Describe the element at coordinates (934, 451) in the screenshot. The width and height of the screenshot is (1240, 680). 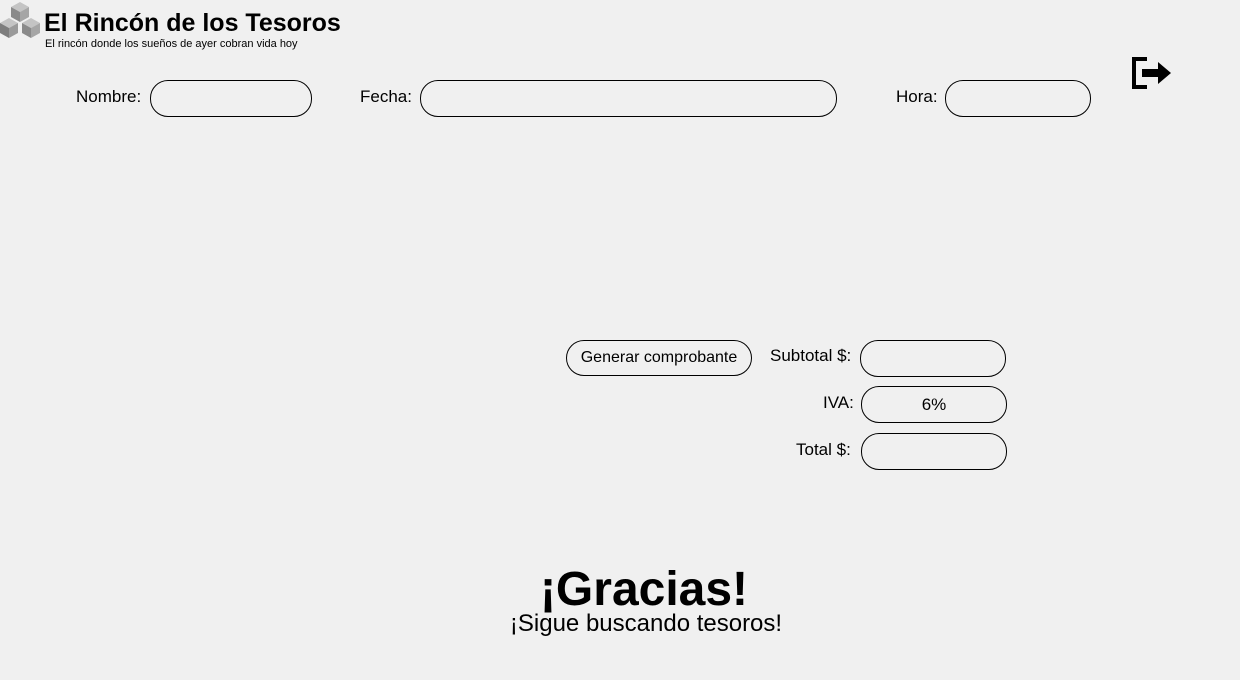
I see `total-field` at that location.